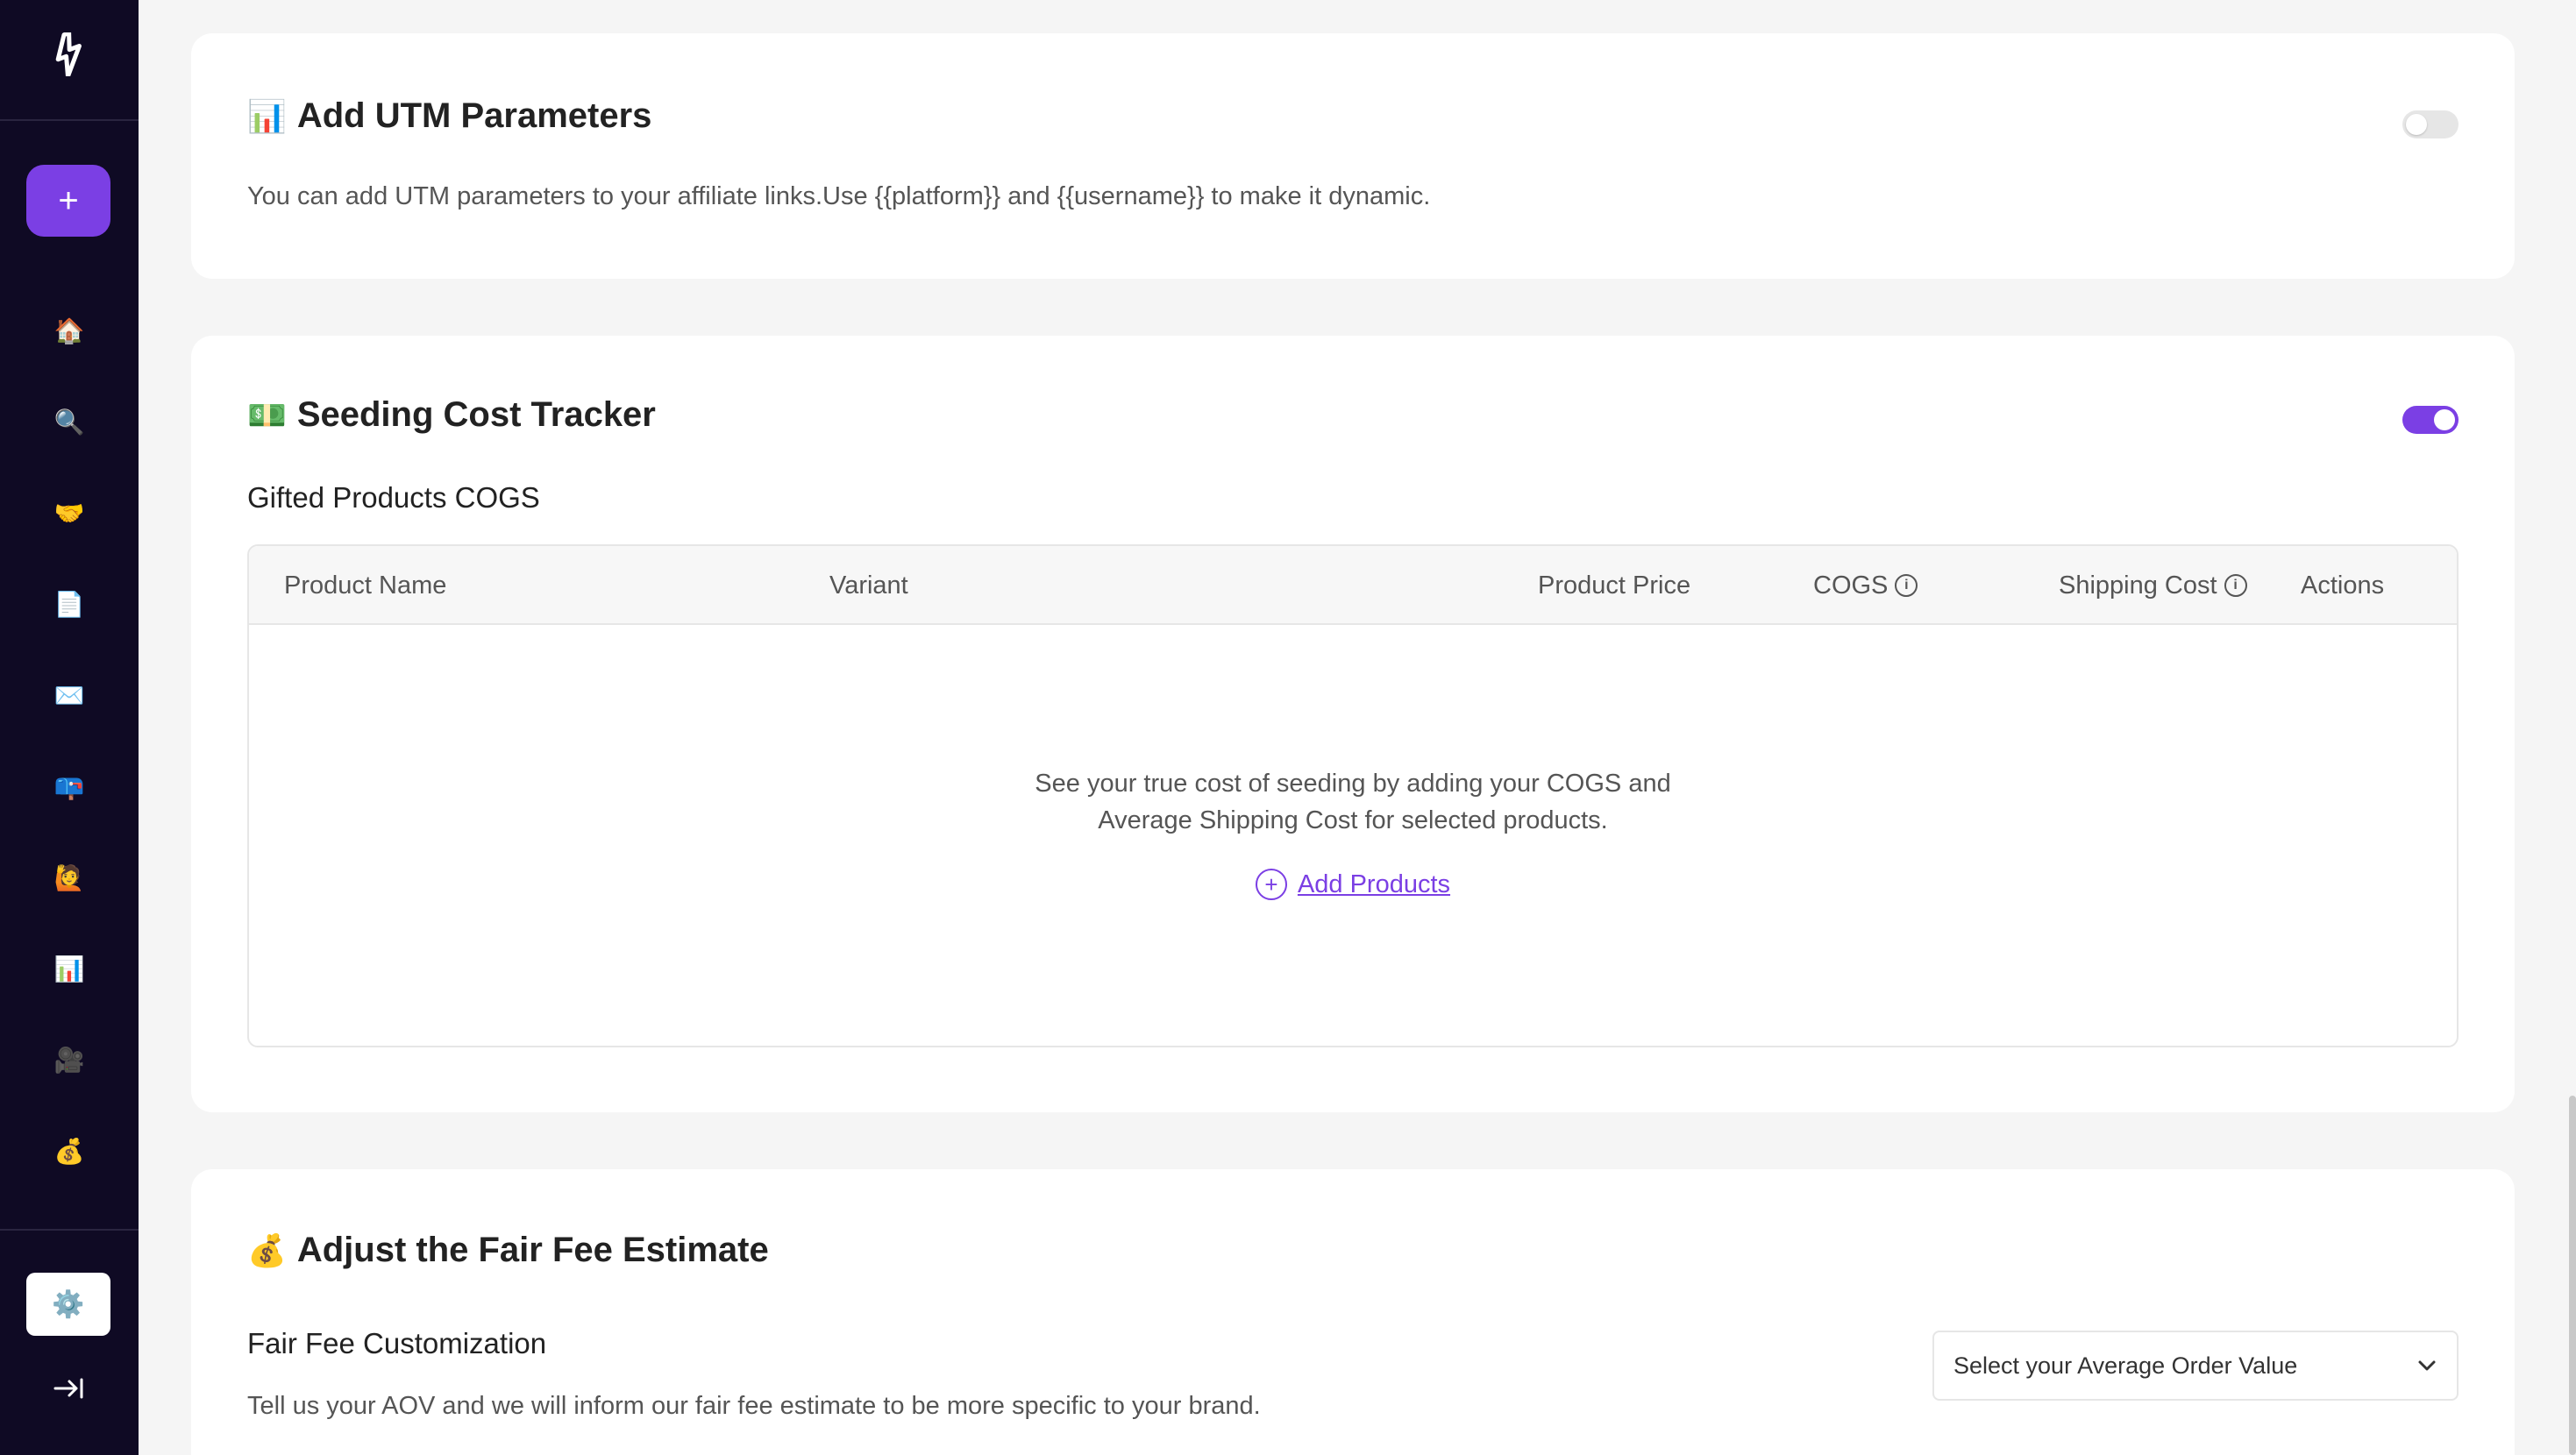  I want to click on aov-select: Select your Average Order Value, so click(2195, 1366).